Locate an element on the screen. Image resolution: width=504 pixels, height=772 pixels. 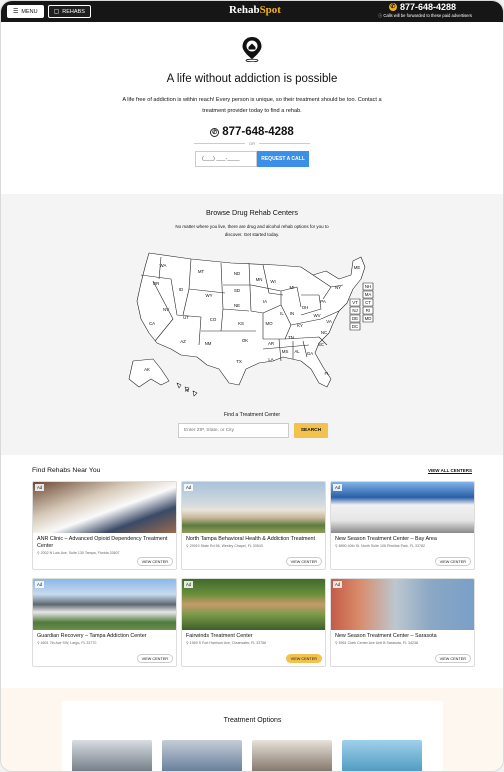
state-label-ms: MS is located at coordinates (285, 351).